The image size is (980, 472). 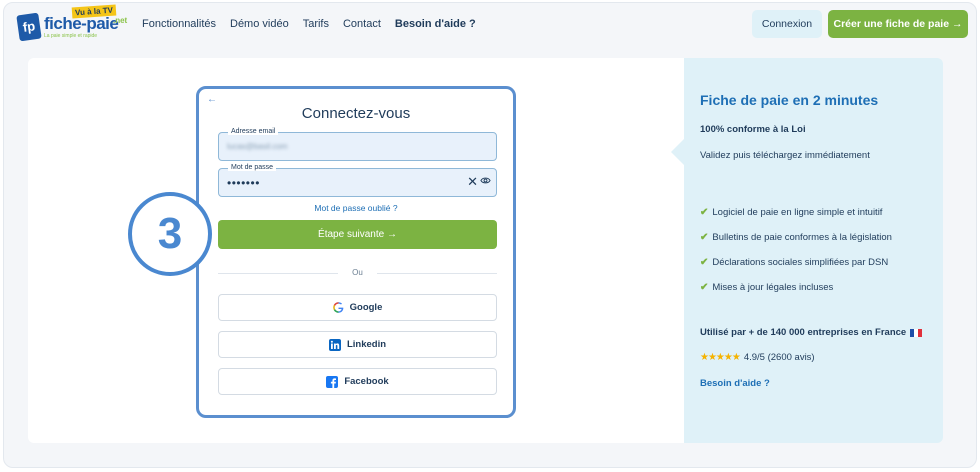 I want to click on email-label: Adresse email, so click(x=253, y=131).